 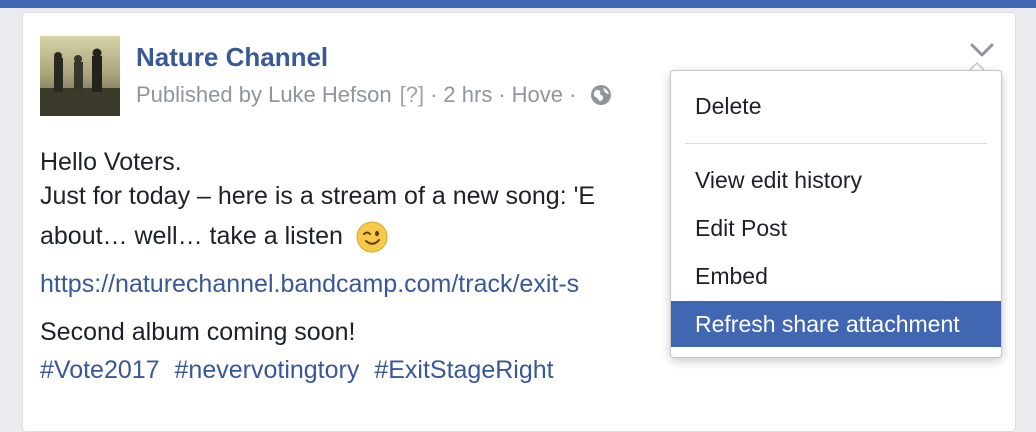 I want to click on post-text: about… well… take a listen, so click(x=191, y=236).